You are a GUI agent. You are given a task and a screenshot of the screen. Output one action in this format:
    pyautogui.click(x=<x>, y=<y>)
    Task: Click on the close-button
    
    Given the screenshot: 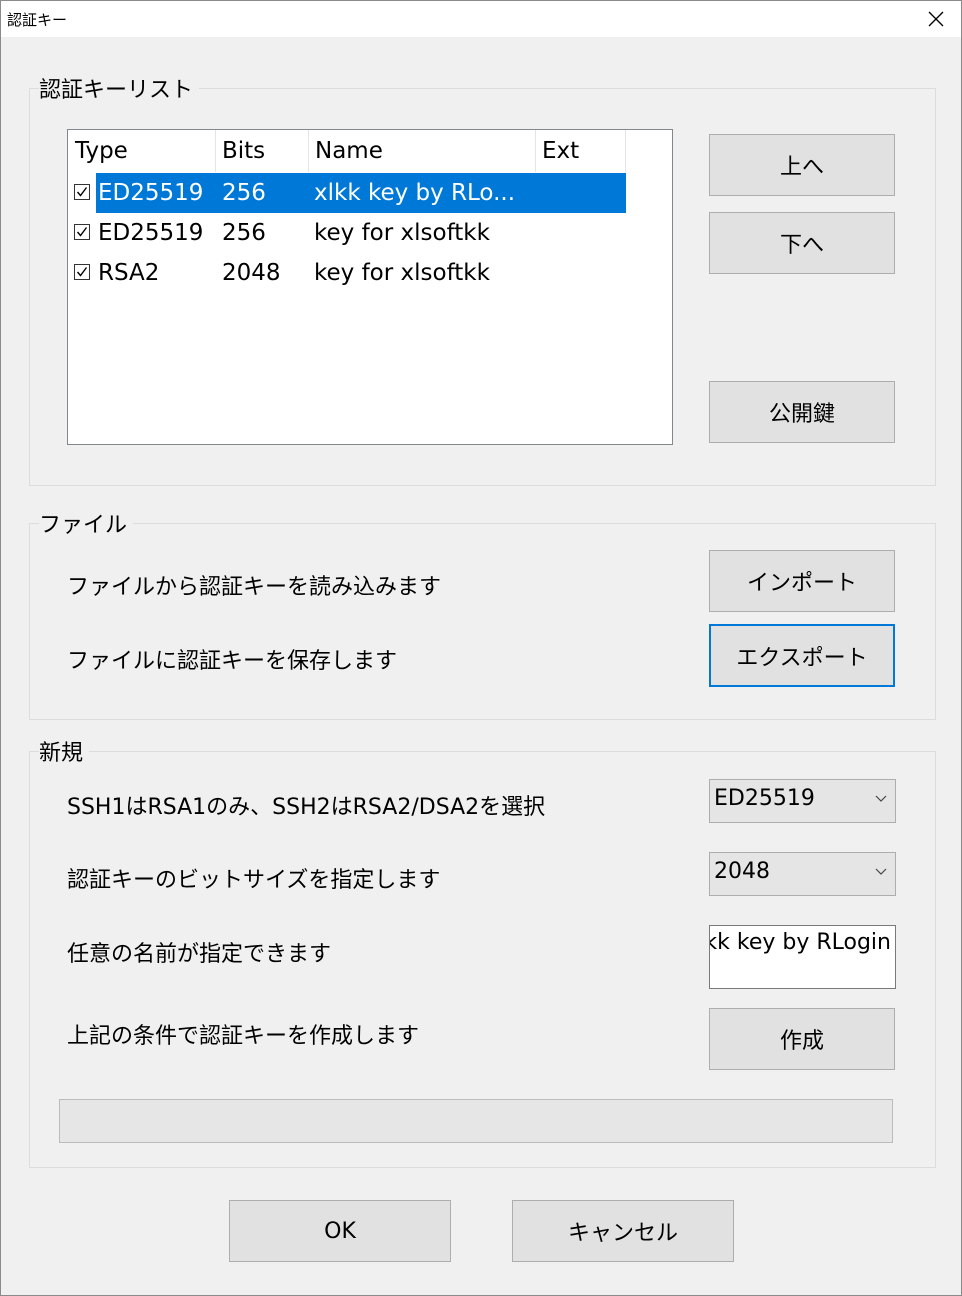 What is the action you would take?
    pyautogui.click(x=936, y=19)
    